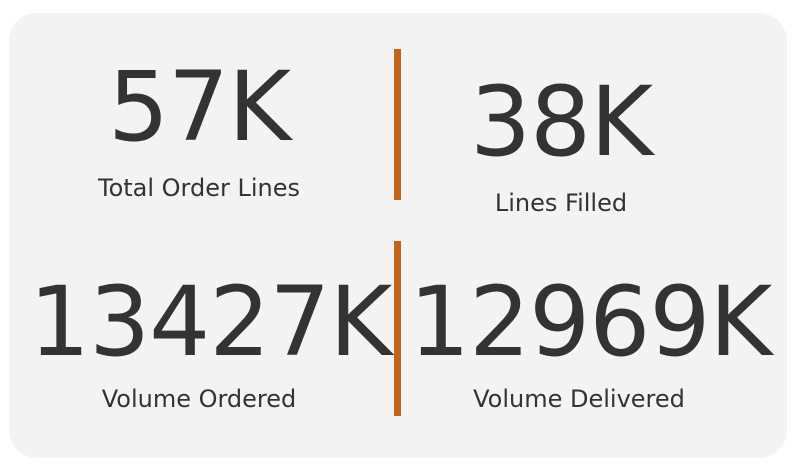  Describe the element at coordinates (199, 399) in the screenshot. I see `kpi-label: Volume Ordered` at that location.